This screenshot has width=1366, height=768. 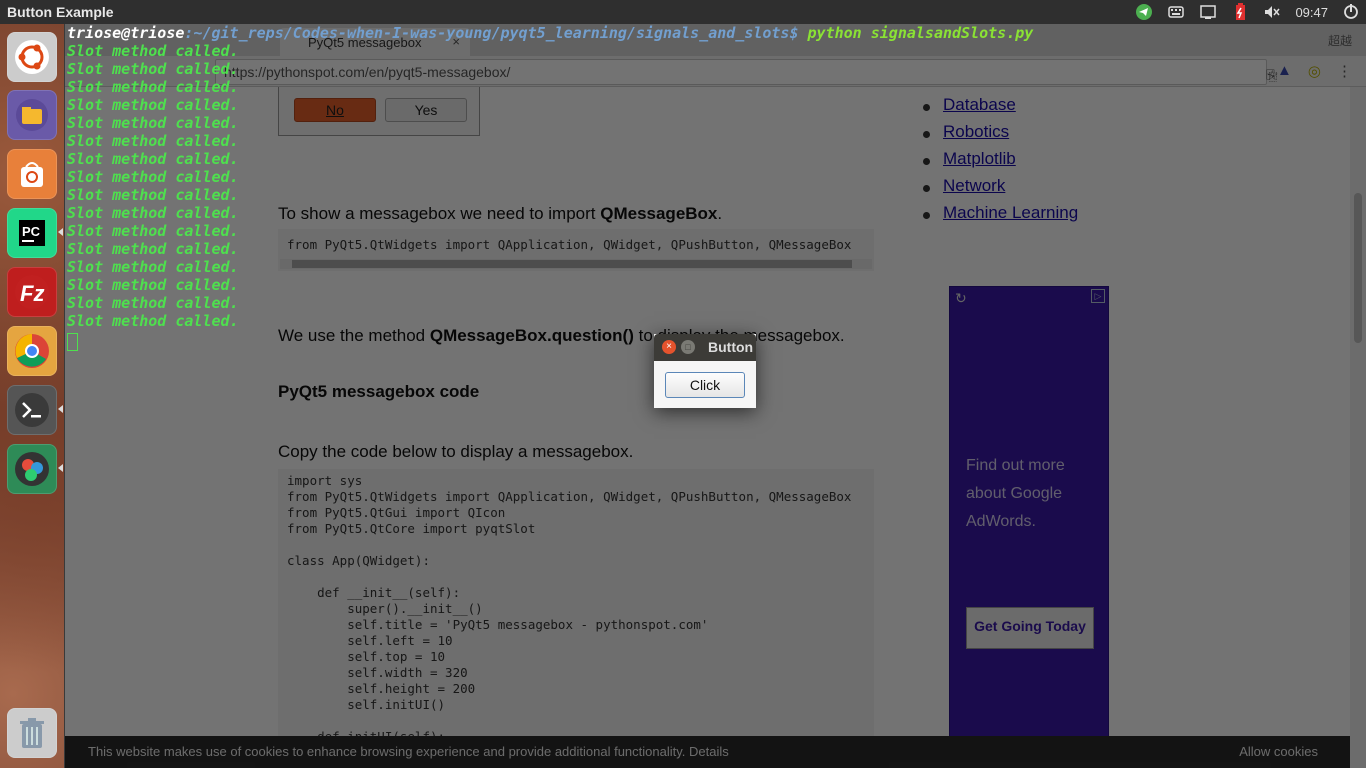 I want to click on ad-text: Find out more about Google AdWords., so click(x=1015, y=493).